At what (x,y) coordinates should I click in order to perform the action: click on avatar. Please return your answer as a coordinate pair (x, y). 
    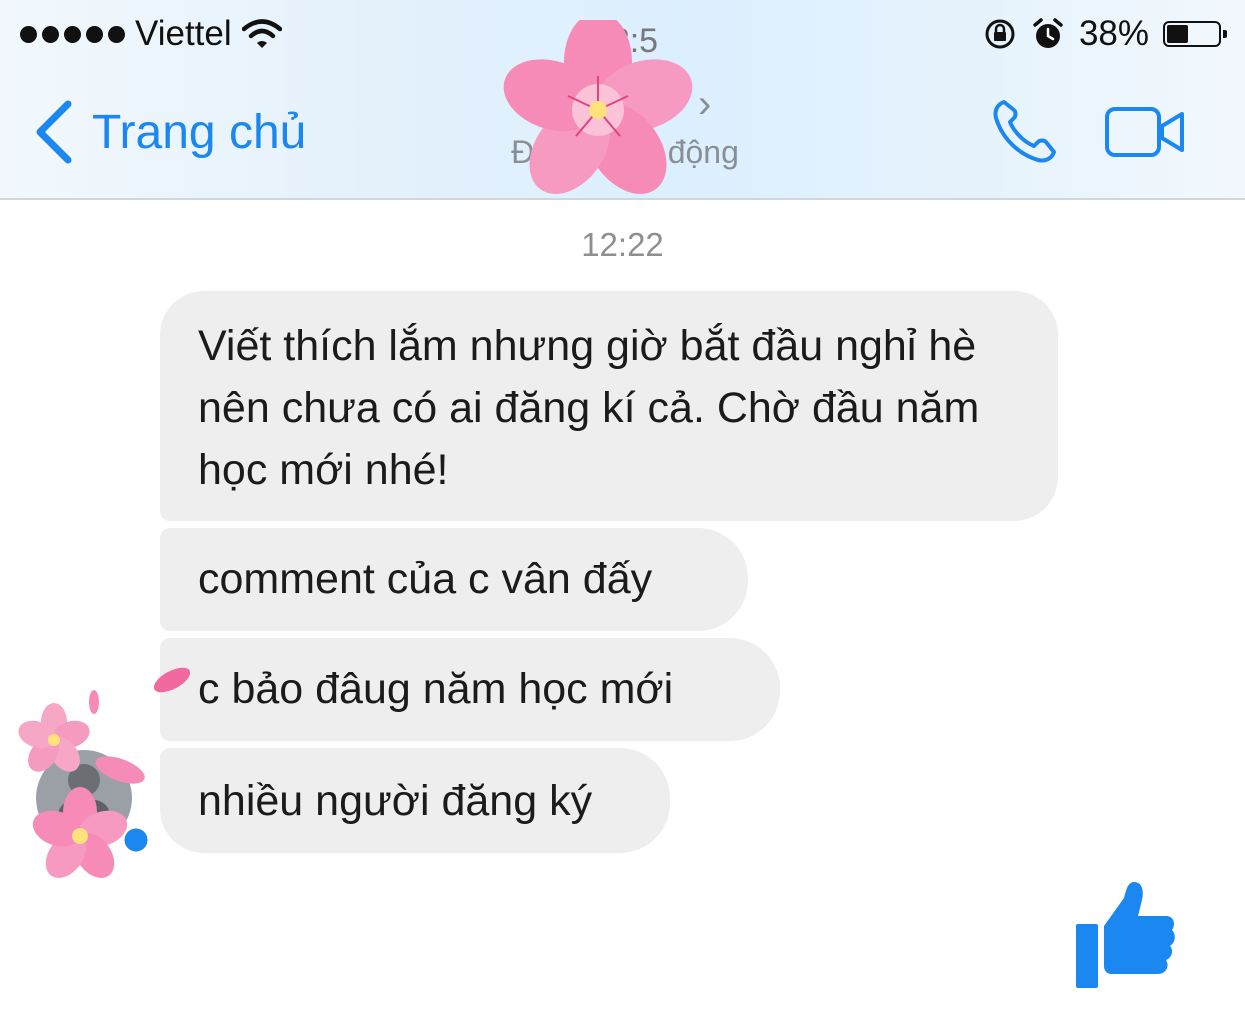
    Looking at the image, I should click on (89, 788).